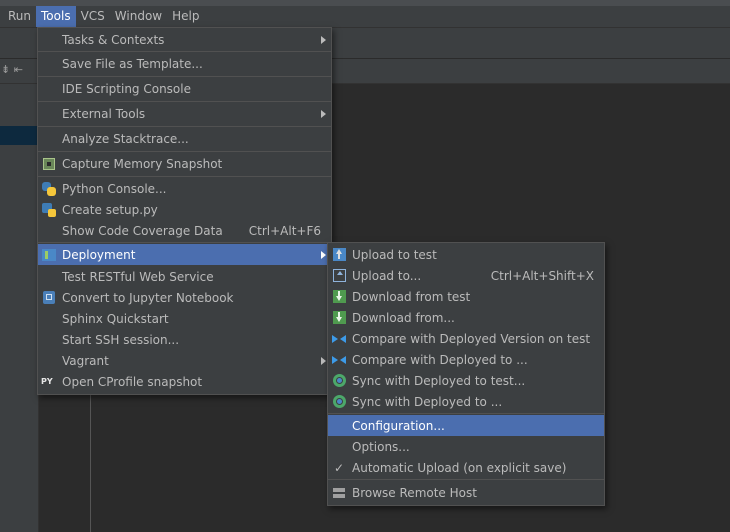 The height and width of the screenshot is (532, 730). I want to click on menu-item-label: Create setup.py, so click(110, 209).